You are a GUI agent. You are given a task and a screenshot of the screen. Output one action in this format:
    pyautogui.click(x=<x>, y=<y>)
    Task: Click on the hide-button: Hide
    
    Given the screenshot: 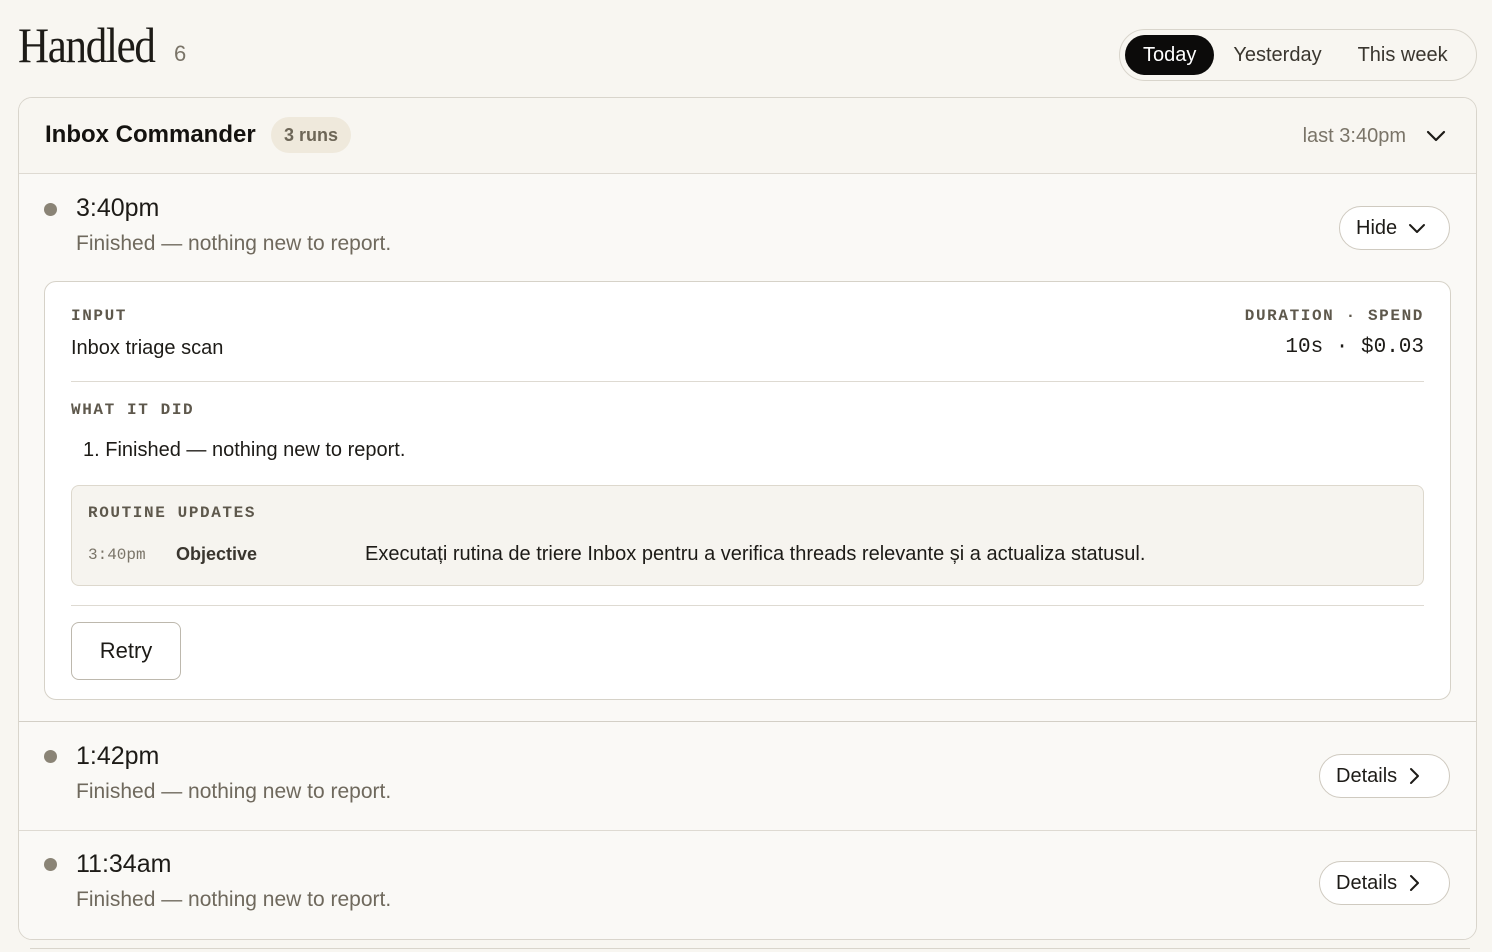 What is the action you would take?
    pyautogui.click(x=1394, y=228)
    